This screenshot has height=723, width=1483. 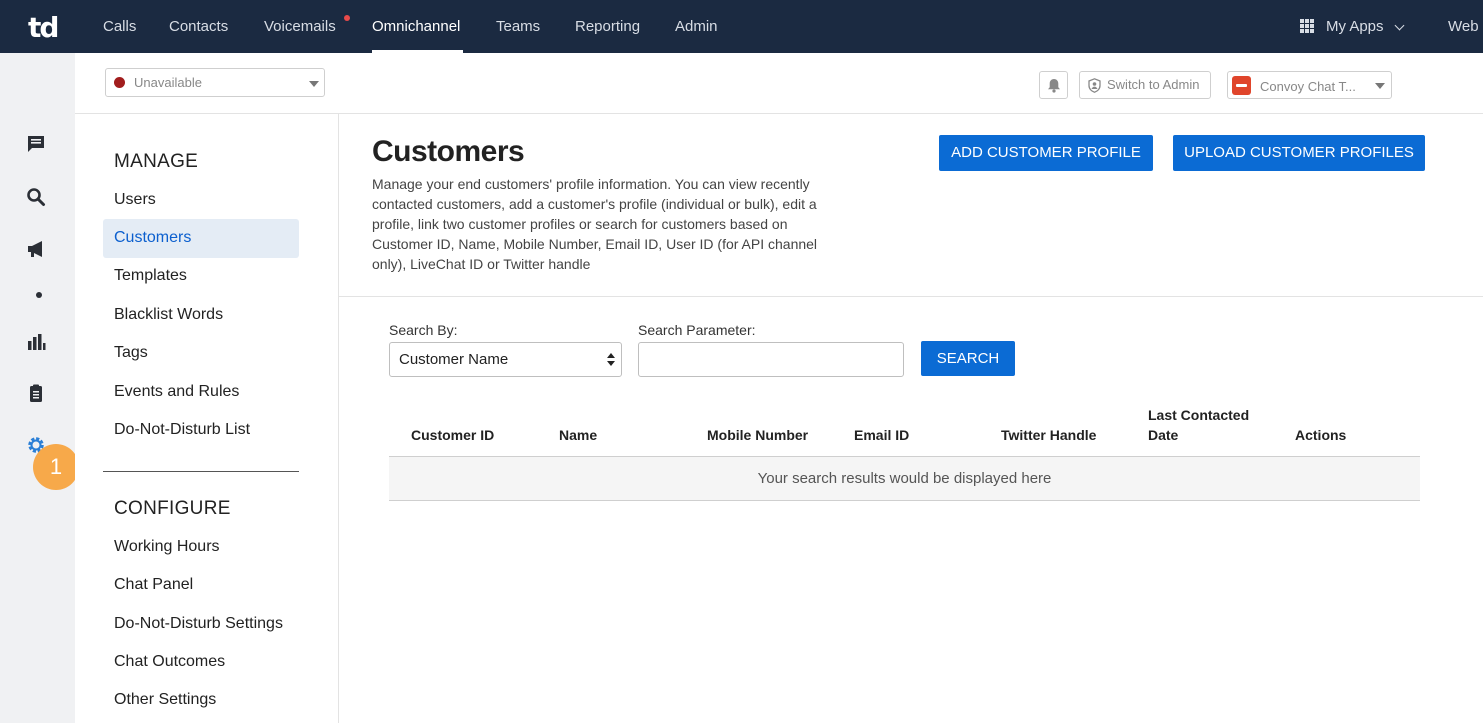 I want to click on widget-logo-icon, so click(x=1241, y=85).